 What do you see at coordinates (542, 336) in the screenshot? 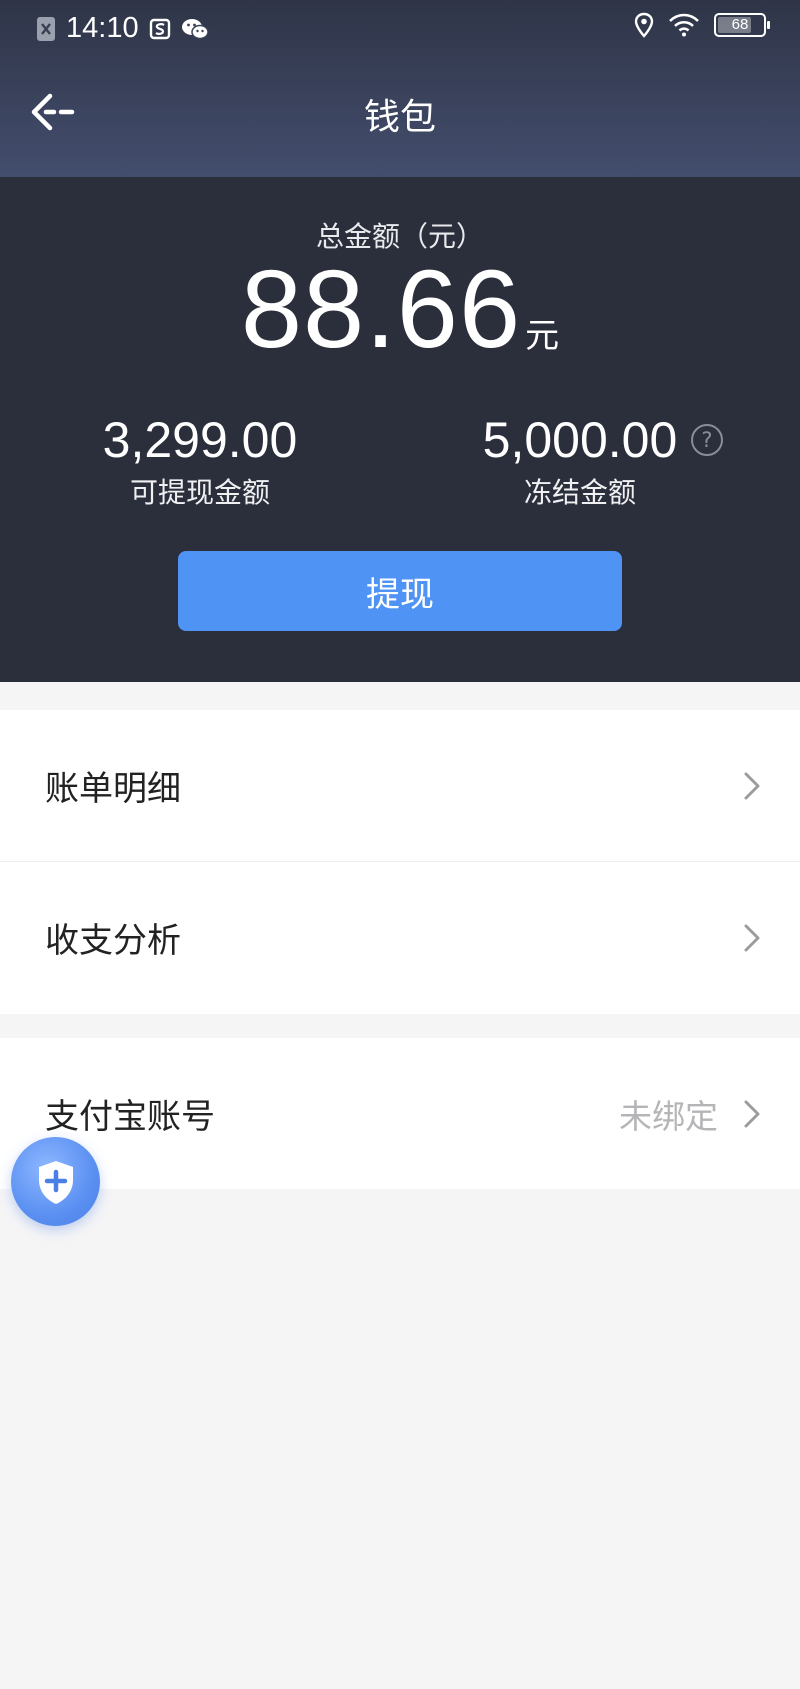
I see `total-amount-unit: 元` at bounding box center [542, 336].